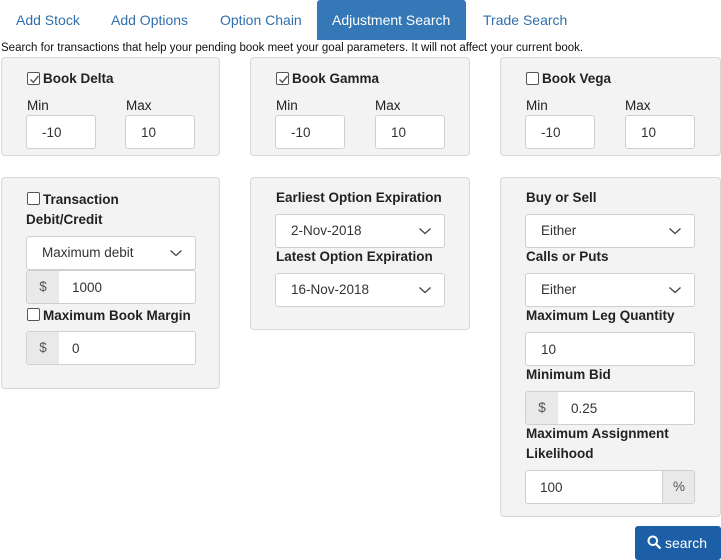  What do you see at coordinates (686, 543) in the screenshot?
I see `search-button-label: search` at bounding box center [686, 543].